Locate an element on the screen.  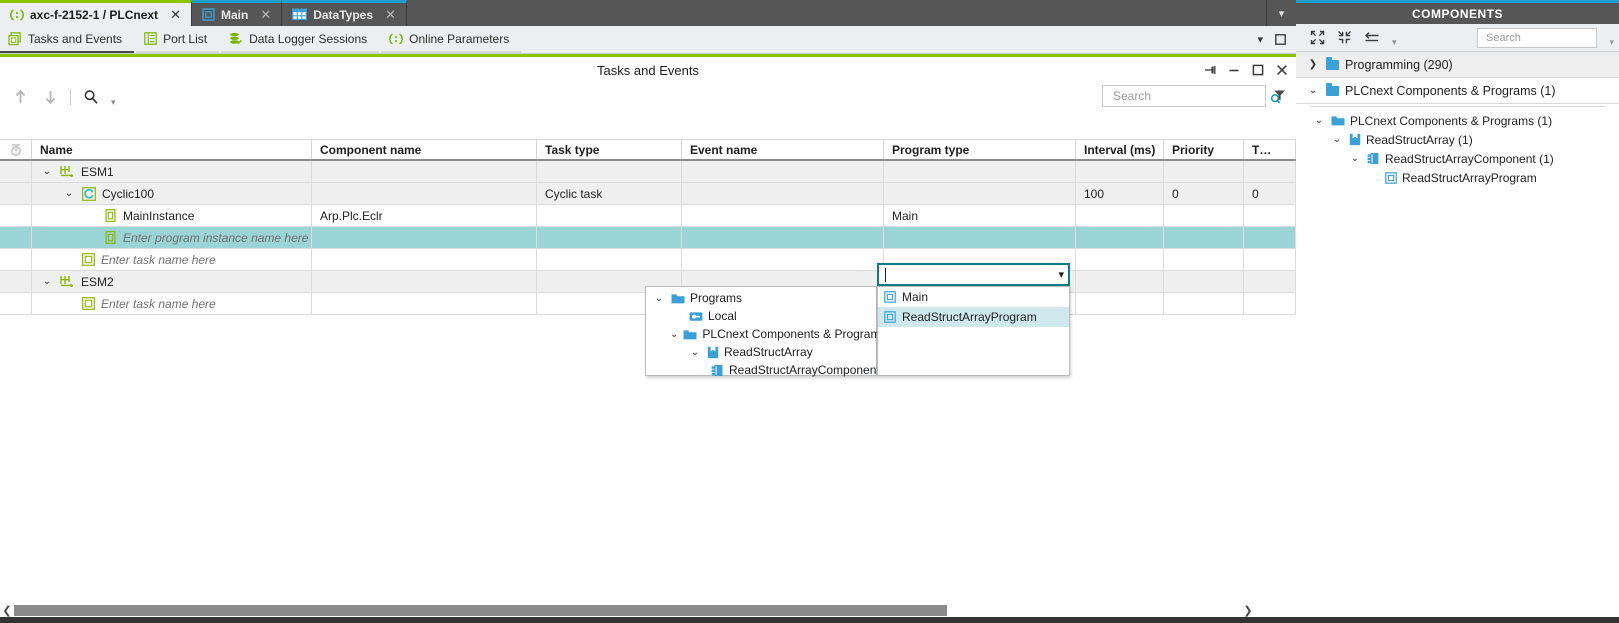
cell-interval: 100 is located at coordinates (1120, 194).